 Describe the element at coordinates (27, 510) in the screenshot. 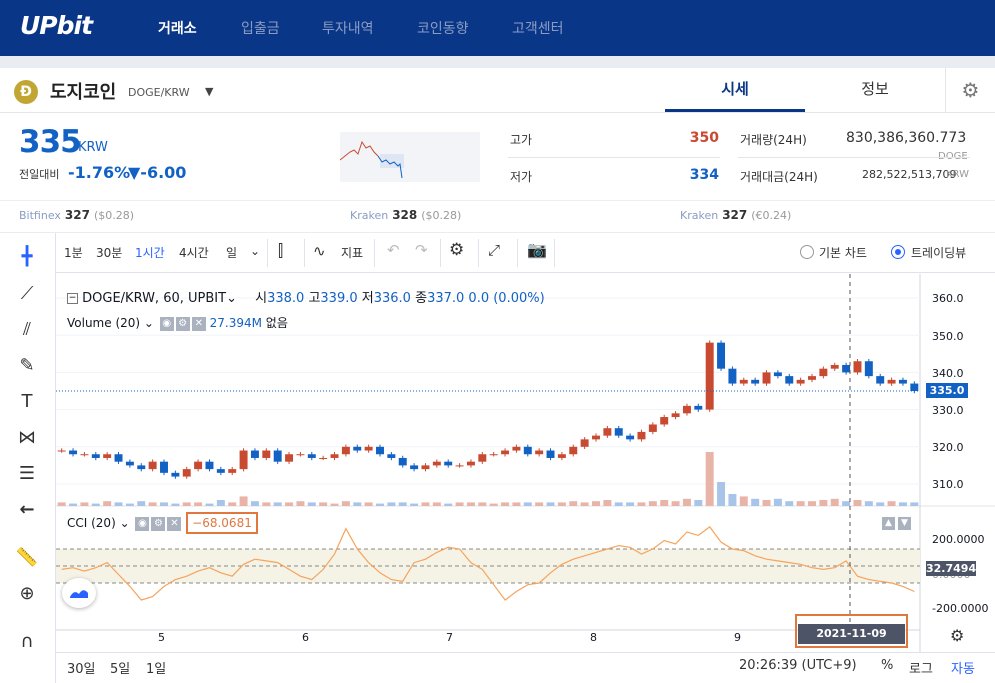

I see `arrow-left-icon: ←` at that location.